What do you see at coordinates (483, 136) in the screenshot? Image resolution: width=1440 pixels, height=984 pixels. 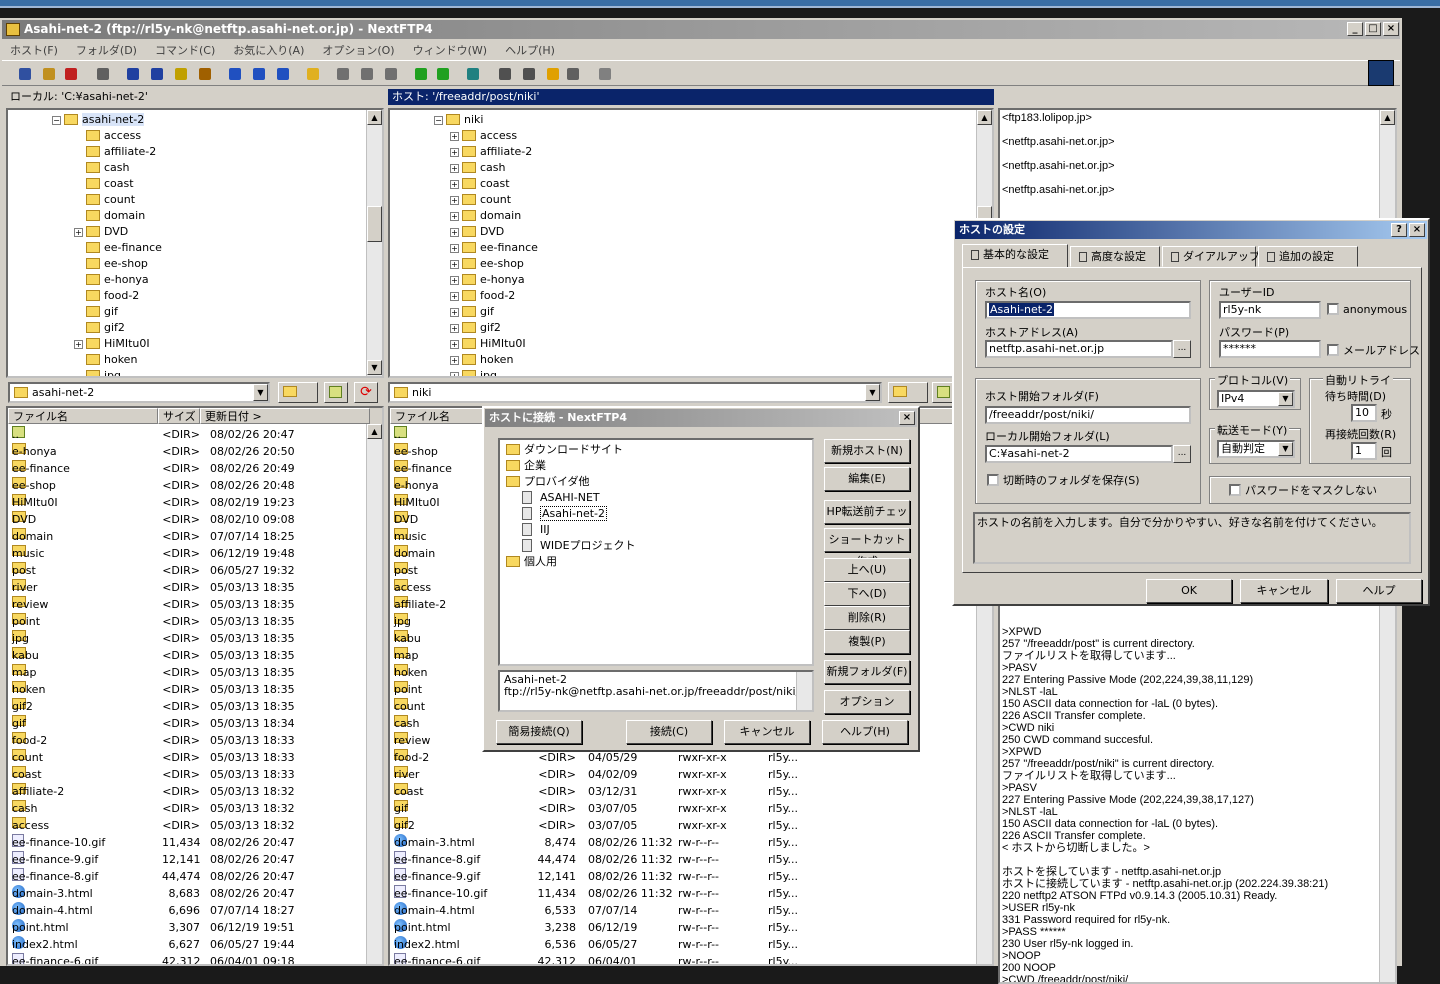 I see `tree-item: + access` at bounding box center [483, 136].